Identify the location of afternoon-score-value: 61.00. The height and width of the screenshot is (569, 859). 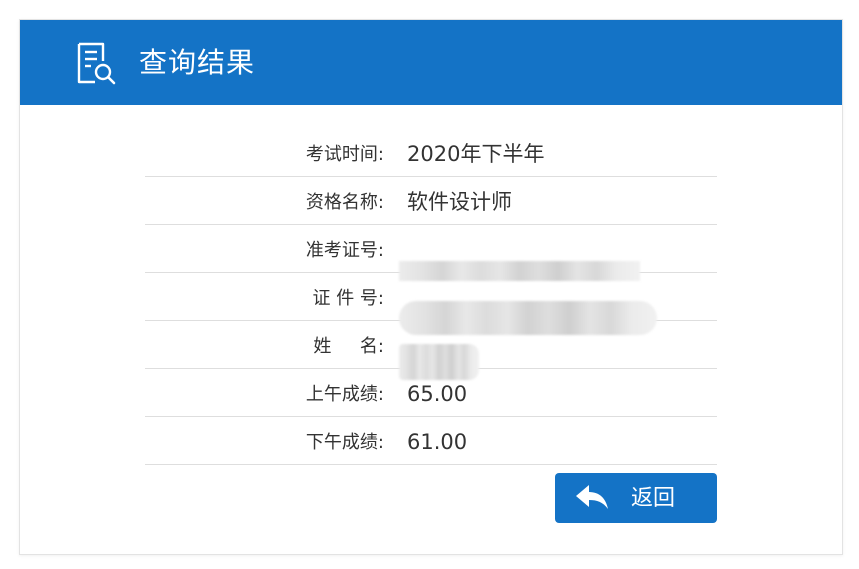
(437, 442).